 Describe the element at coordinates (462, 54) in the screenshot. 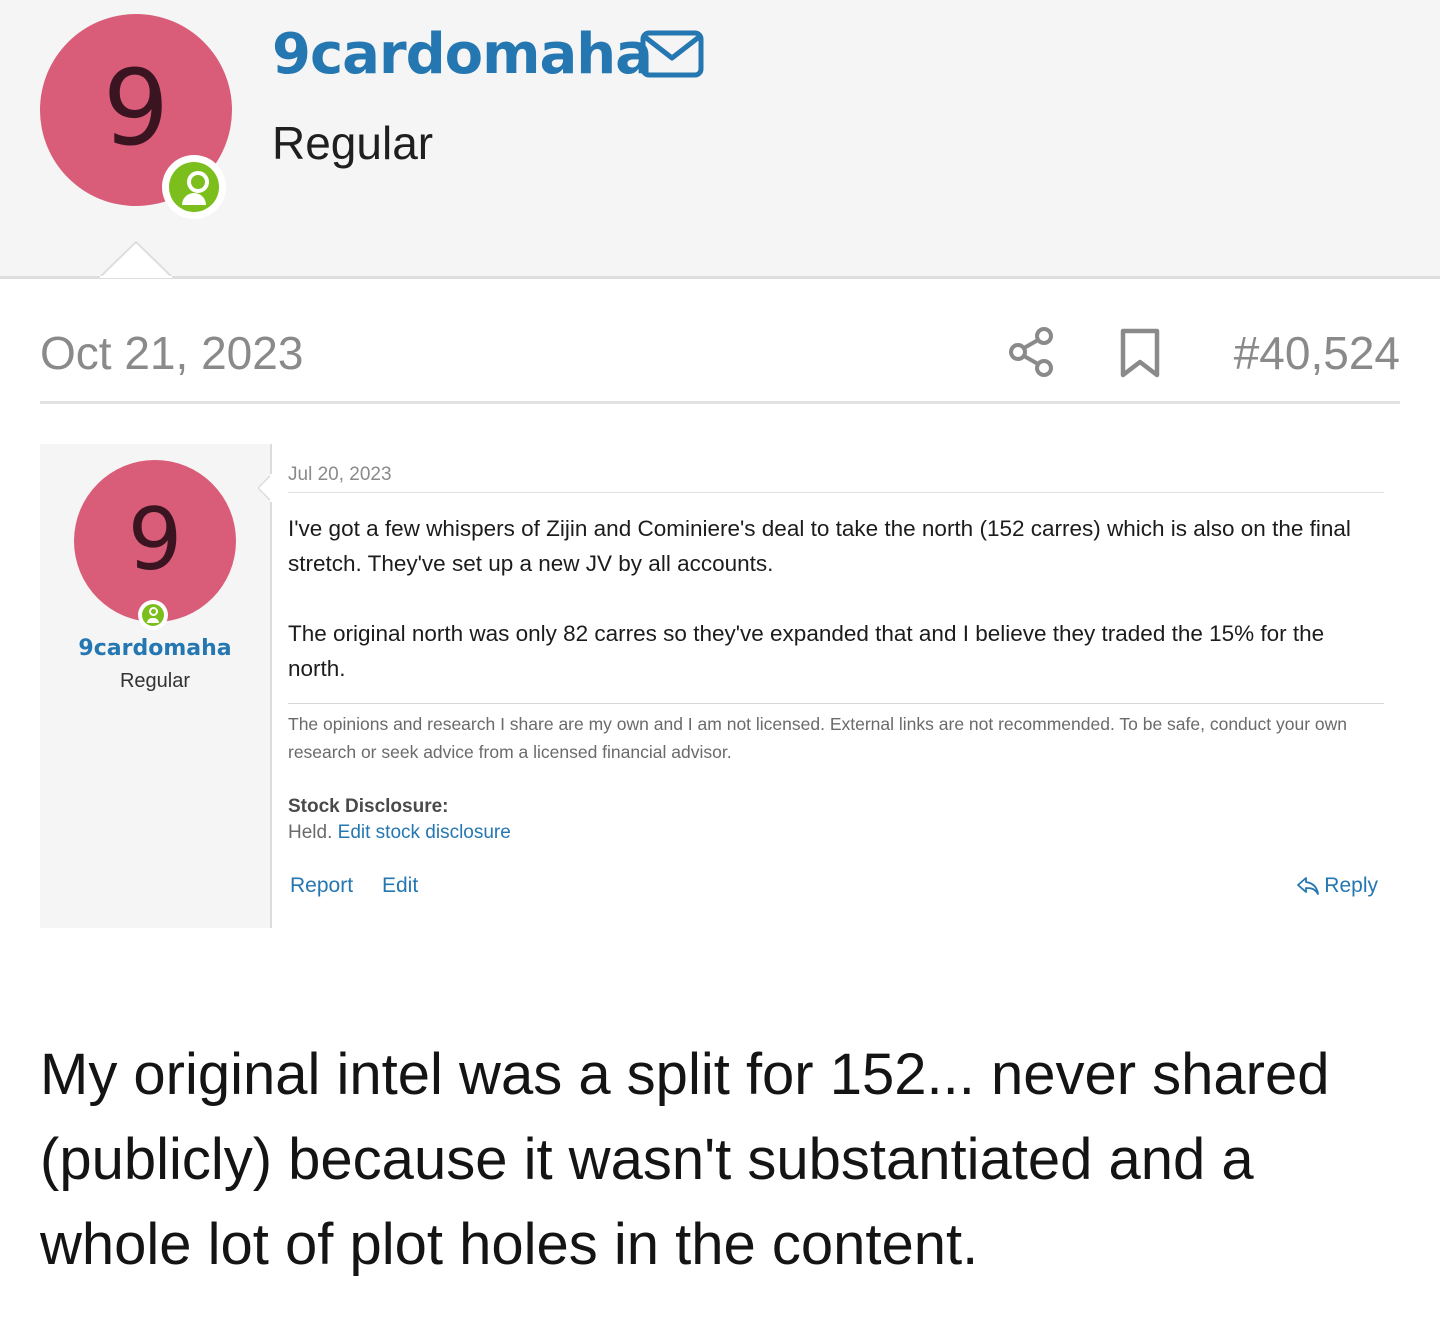

I see `author-username: 9cardomaha` at that location.